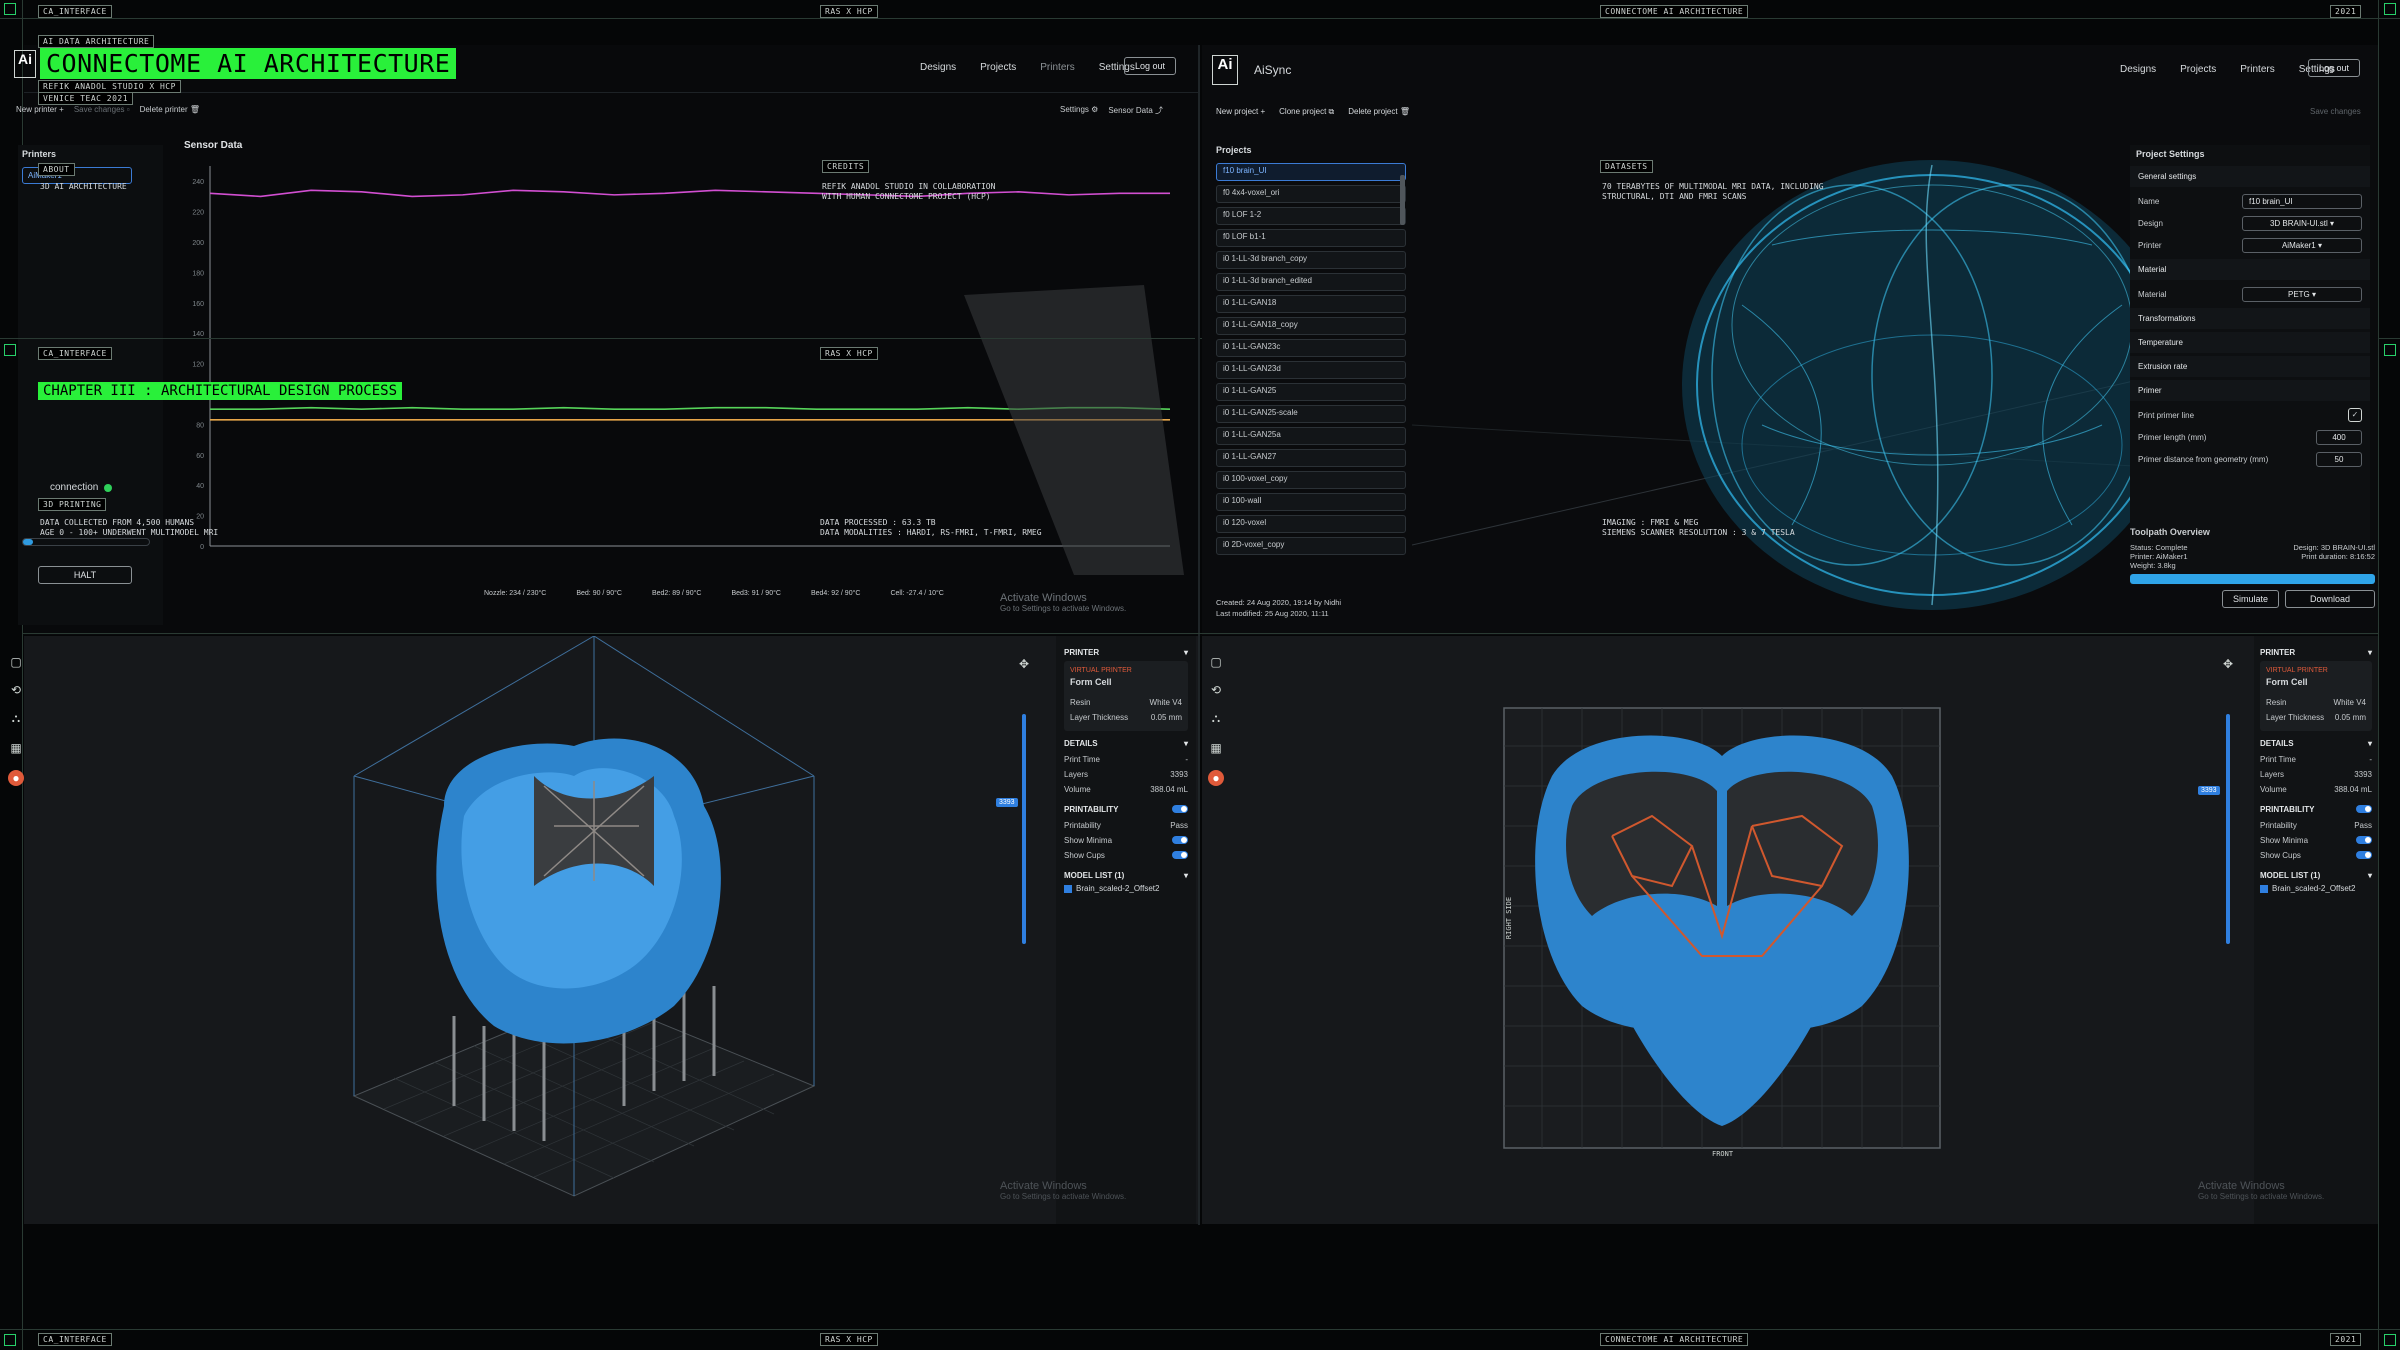  I want to click on save-changes-button: Save changes ▫, so click(102, 109).